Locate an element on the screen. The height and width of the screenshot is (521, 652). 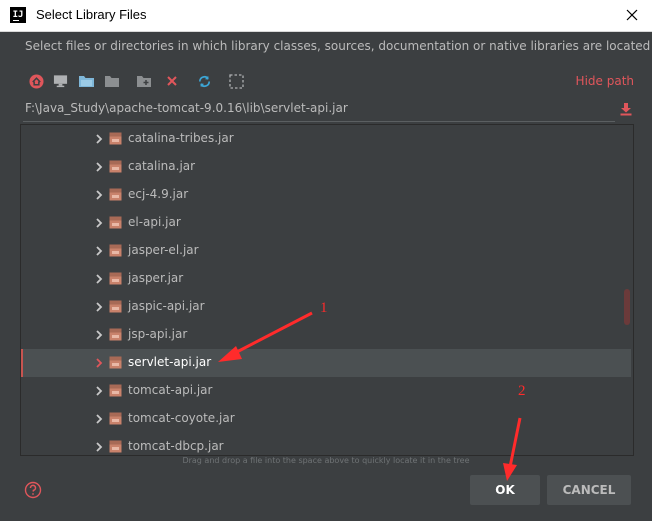
file-chooser-toolbar is located at coordinates (329, 81).